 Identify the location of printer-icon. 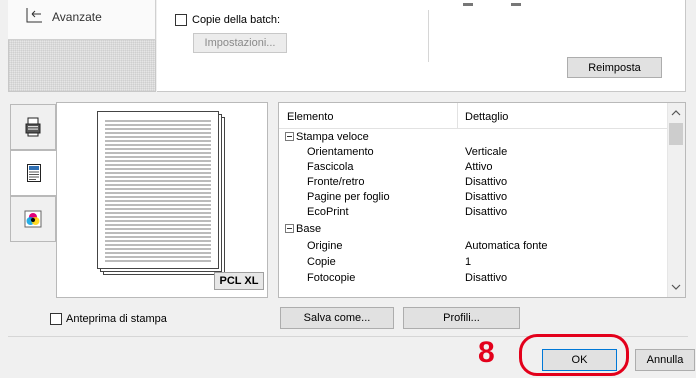
(33, 127).